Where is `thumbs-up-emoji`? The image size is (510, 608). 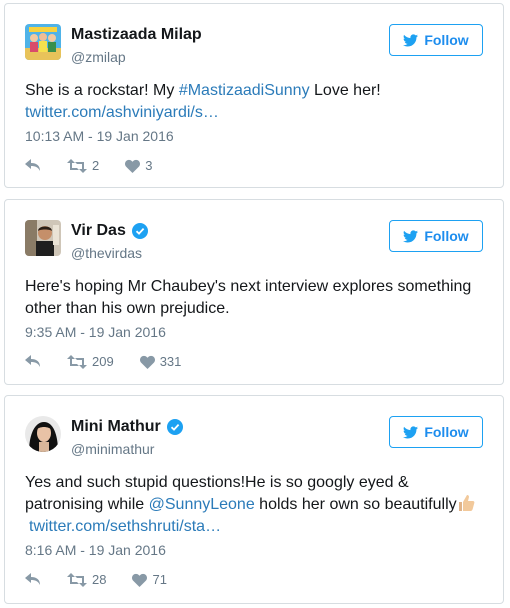 thumbs-up-emoji is located at coordinates (466, 503).